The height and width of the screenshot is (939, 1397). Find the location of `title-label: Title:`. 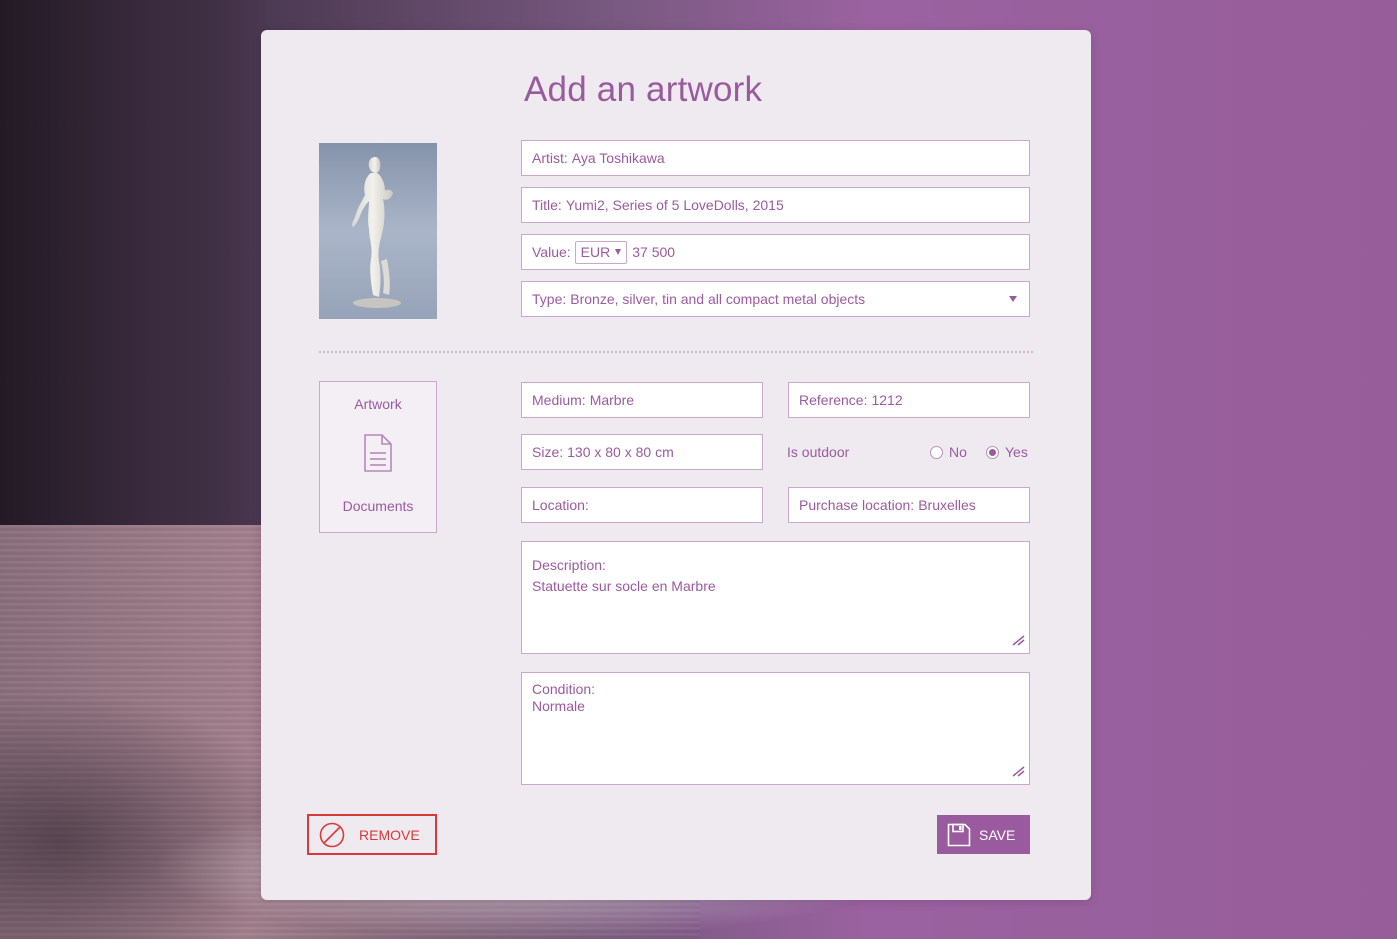

title-label: Title: is located at coordinates (547, 205).